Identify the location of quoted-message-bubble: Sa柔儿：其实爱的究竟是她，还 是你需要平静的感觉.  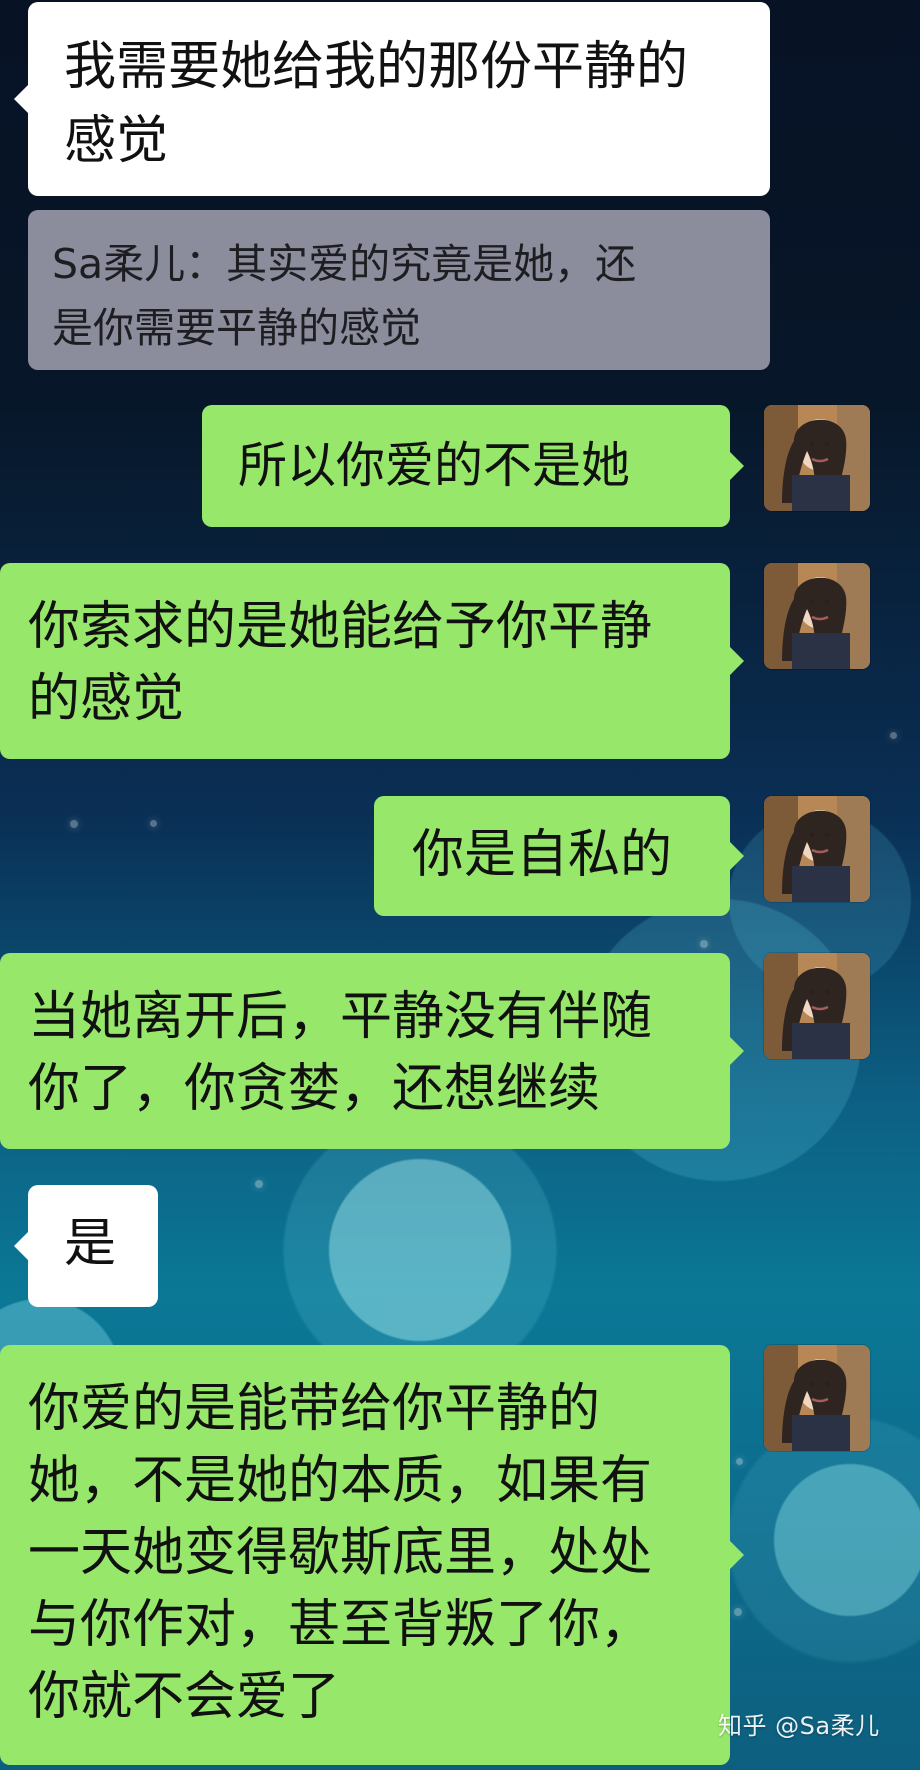
(399, 290).